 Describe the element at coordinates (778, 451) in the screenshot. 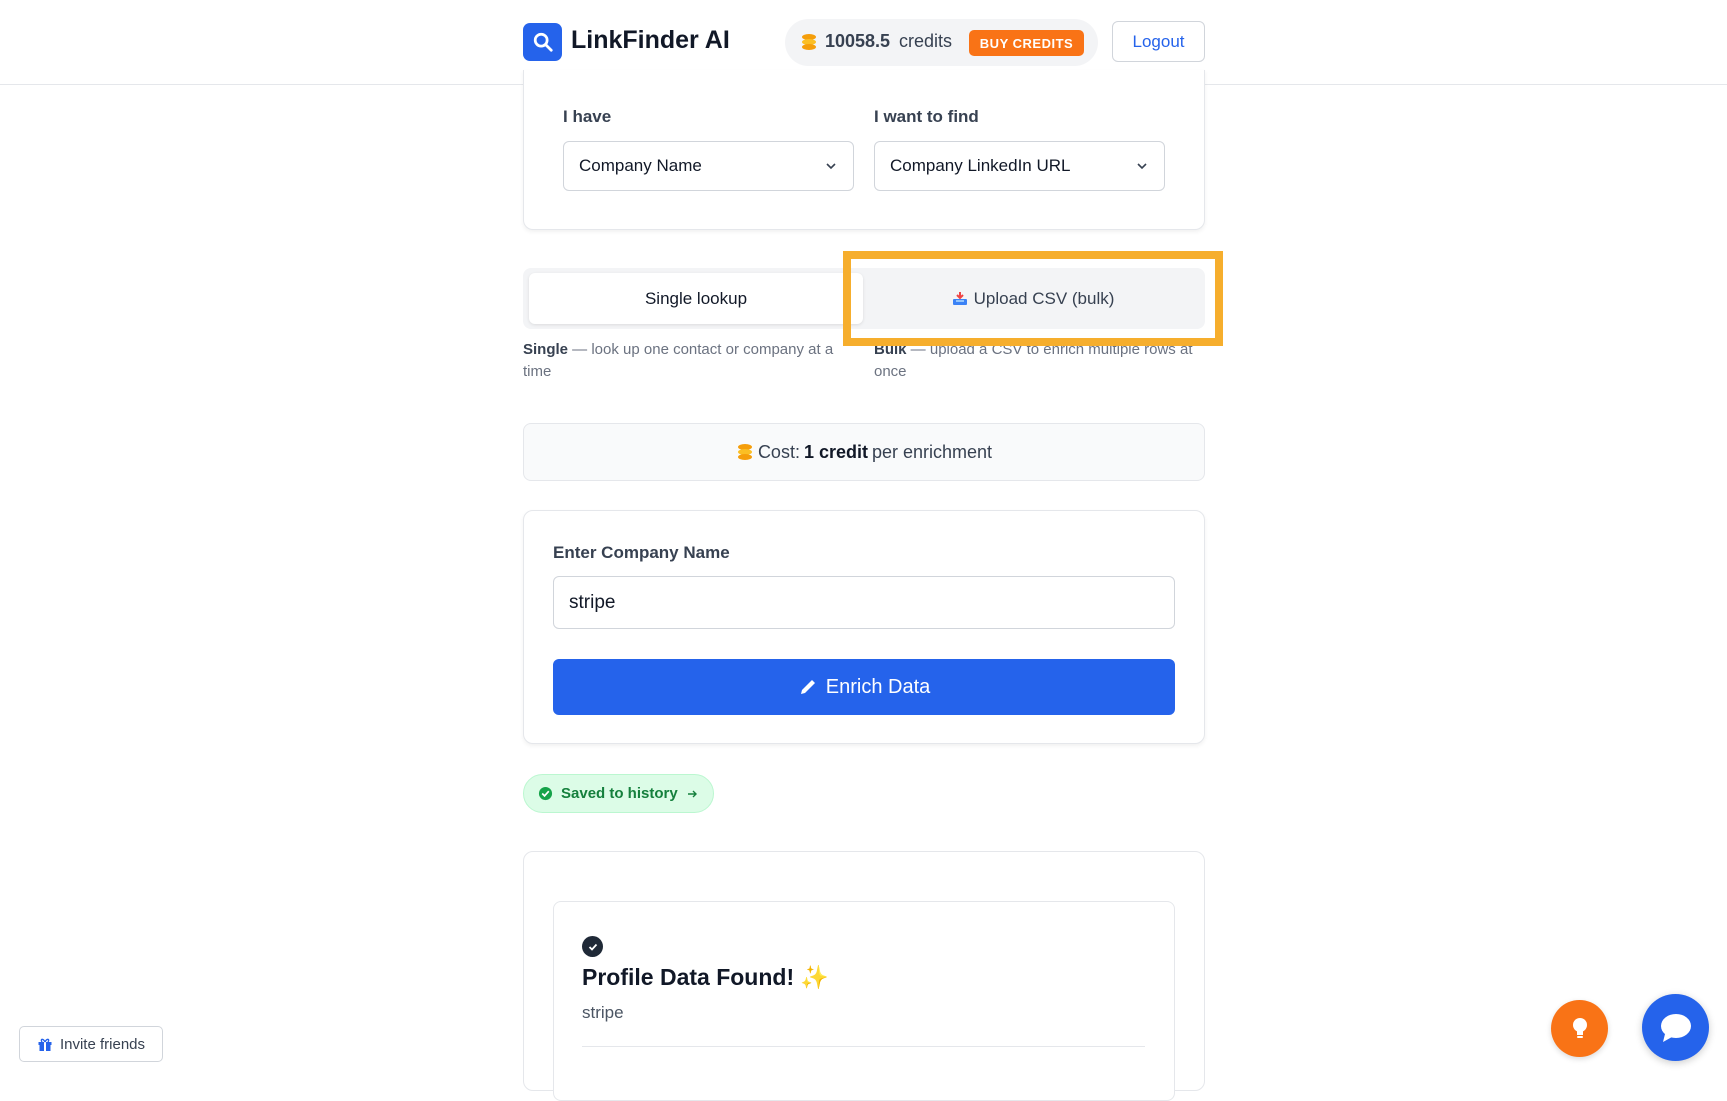

I see `cost-prefix: Cost:` at that location.